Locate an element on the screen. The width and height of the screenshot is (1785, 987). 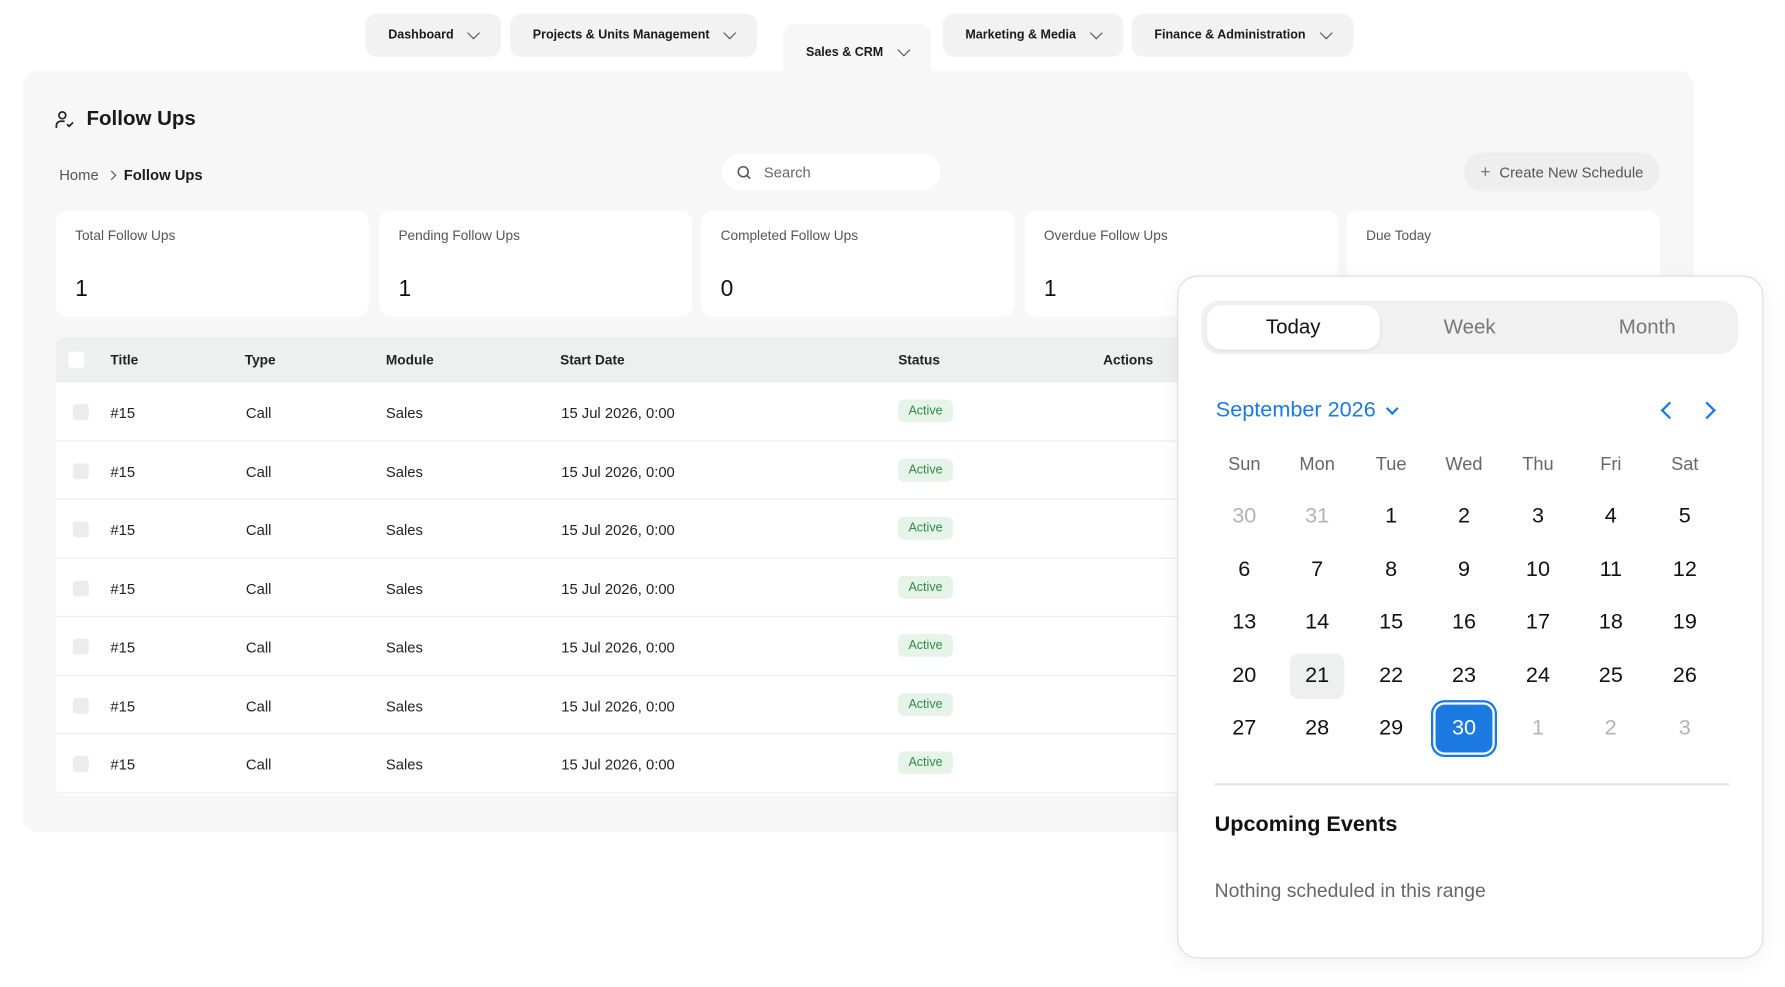
select-all-checkbox is located at coordinates (76, 359).